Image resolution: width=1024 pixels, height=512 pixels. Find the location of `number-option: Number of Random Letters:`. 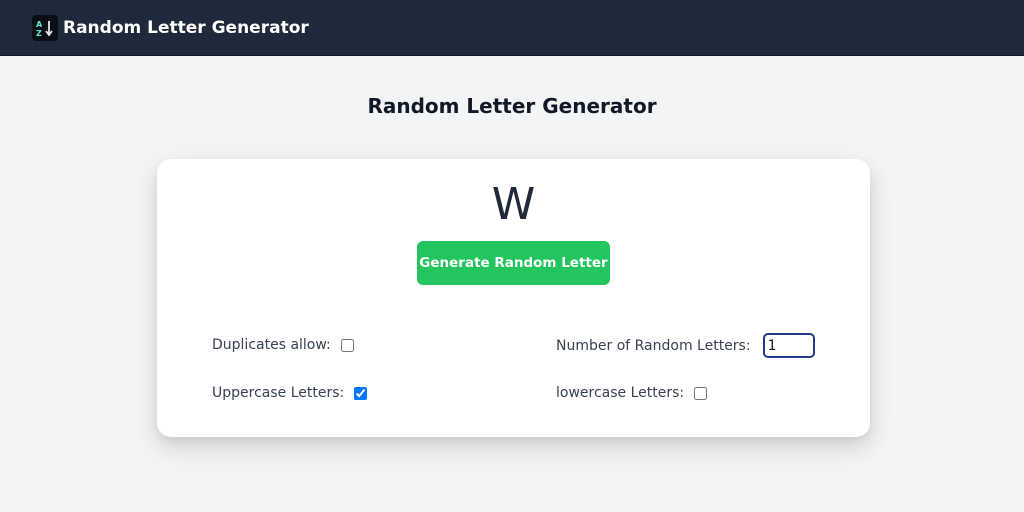

number-option: Number of Random Letters: is located at coordinates (685, 345).